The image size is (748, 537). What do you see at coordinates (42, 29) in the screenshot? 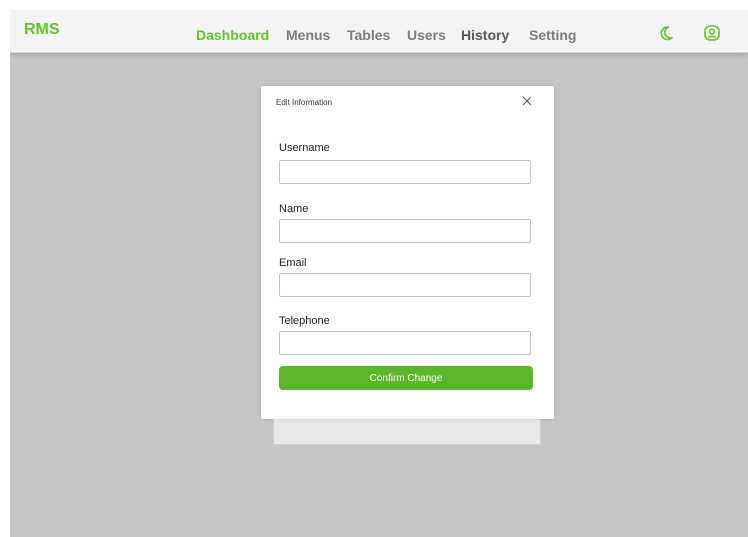
I see `app-logo: RMS` at bounding box center [42, 29].